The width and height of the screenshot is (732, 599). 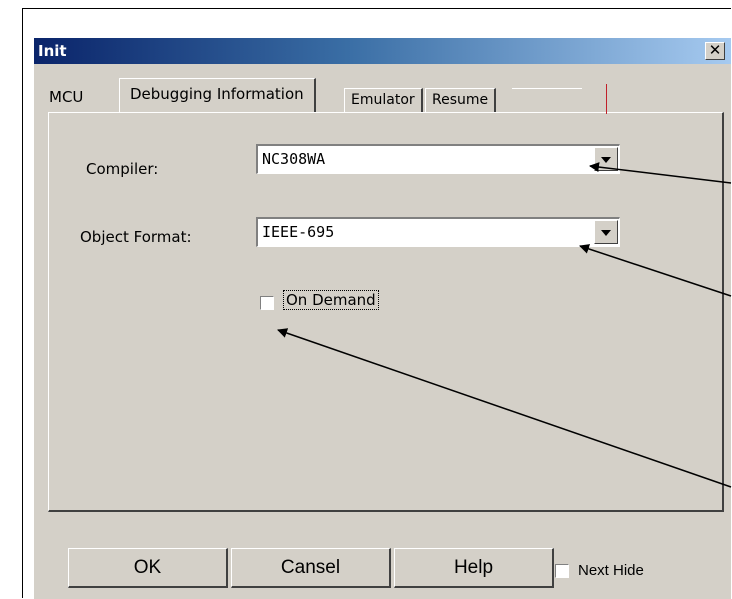 I want to click on arrow-to-object-format, so click(x=655, y=270).